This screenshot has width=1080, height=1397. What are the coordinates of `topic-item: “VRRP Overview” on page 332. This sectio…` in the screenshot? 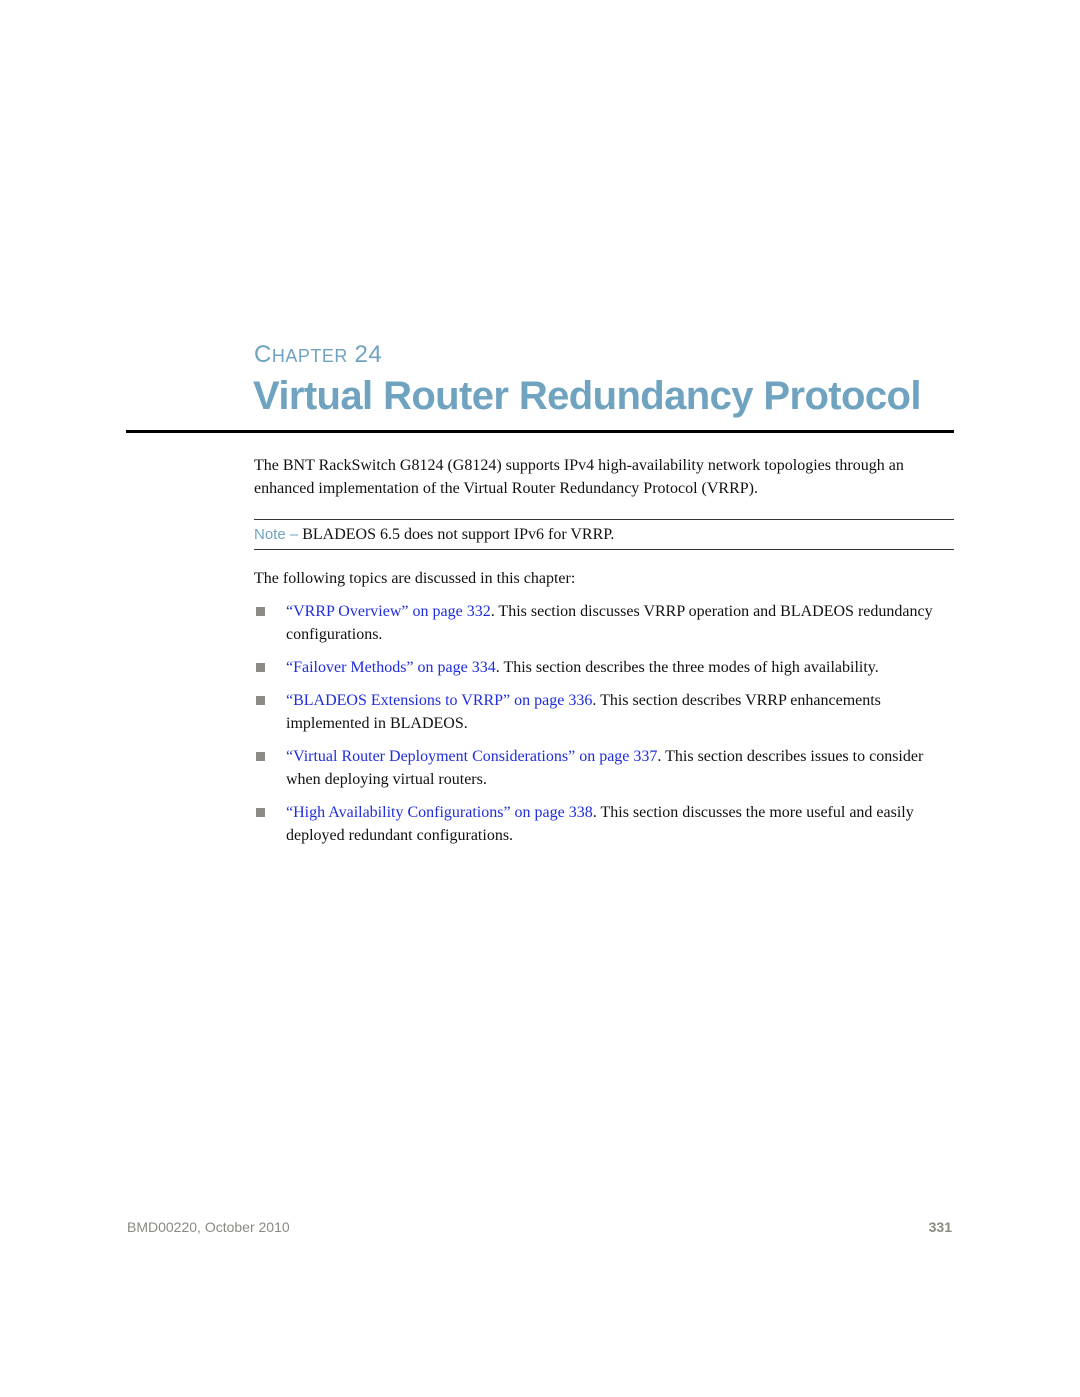 It's located at (604, 623).